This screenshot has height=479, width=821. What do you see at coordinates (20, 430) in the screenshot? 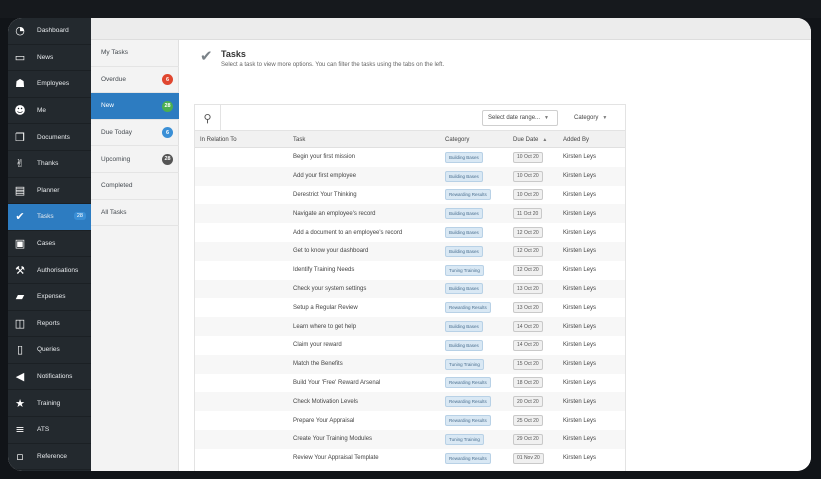
I see `list-icon: ≡` at bounding box center [20, 430].